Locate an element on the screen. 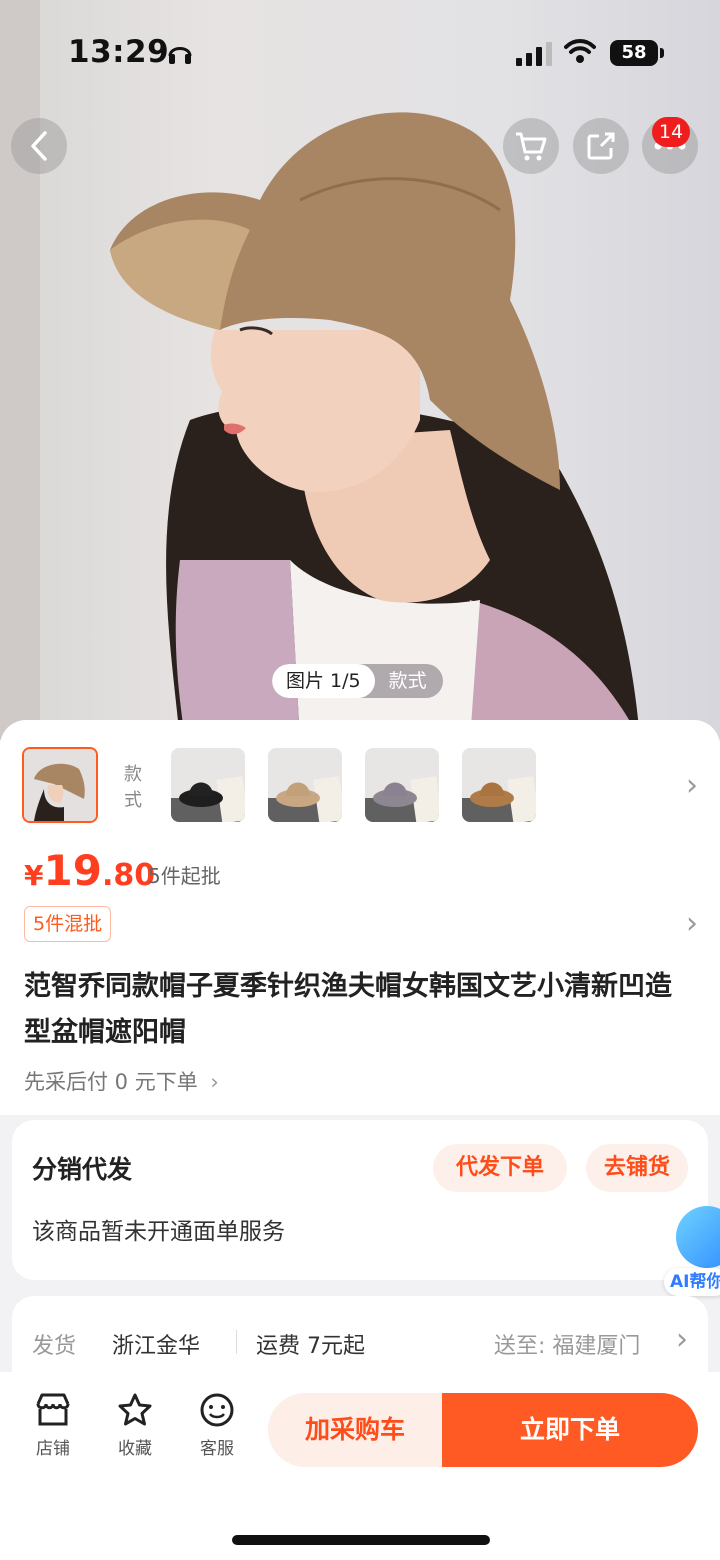 This screenshot has width=720, height=1560. variant-thumb-camel is located at coordinates (499, 785).